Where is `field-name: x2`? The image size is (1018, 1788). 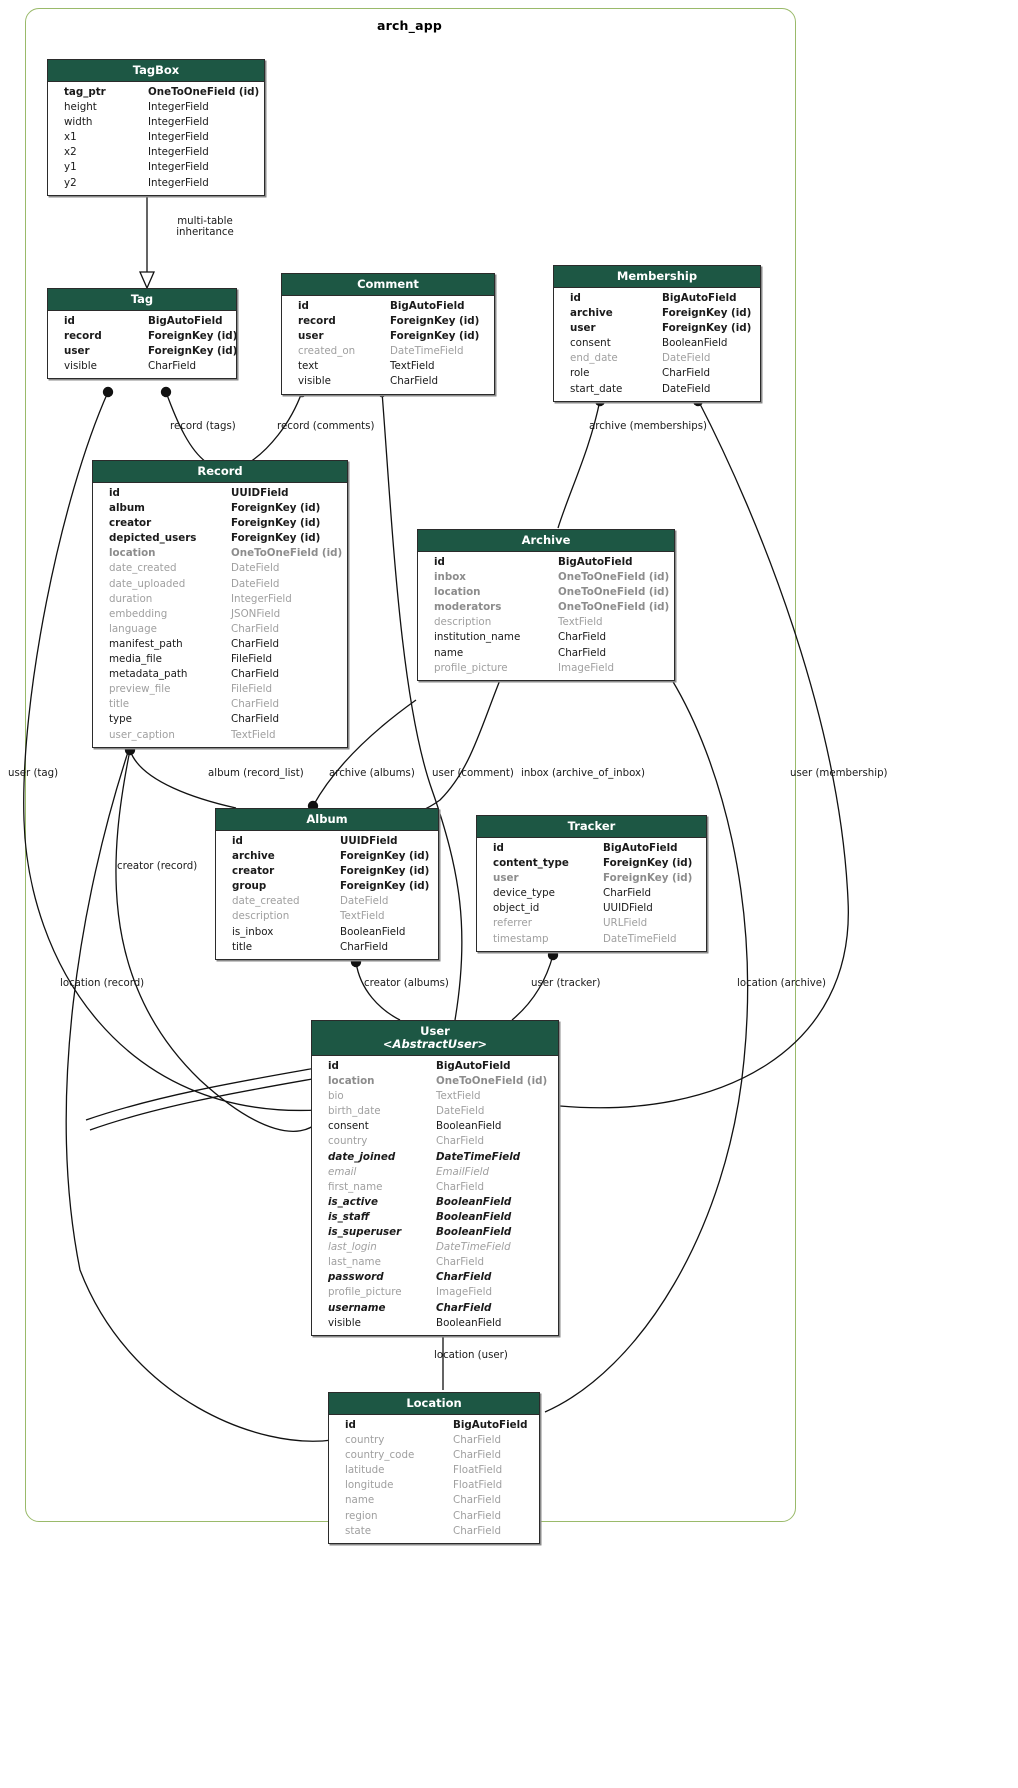
field-name: x2 is located at coordinates (70, 152).